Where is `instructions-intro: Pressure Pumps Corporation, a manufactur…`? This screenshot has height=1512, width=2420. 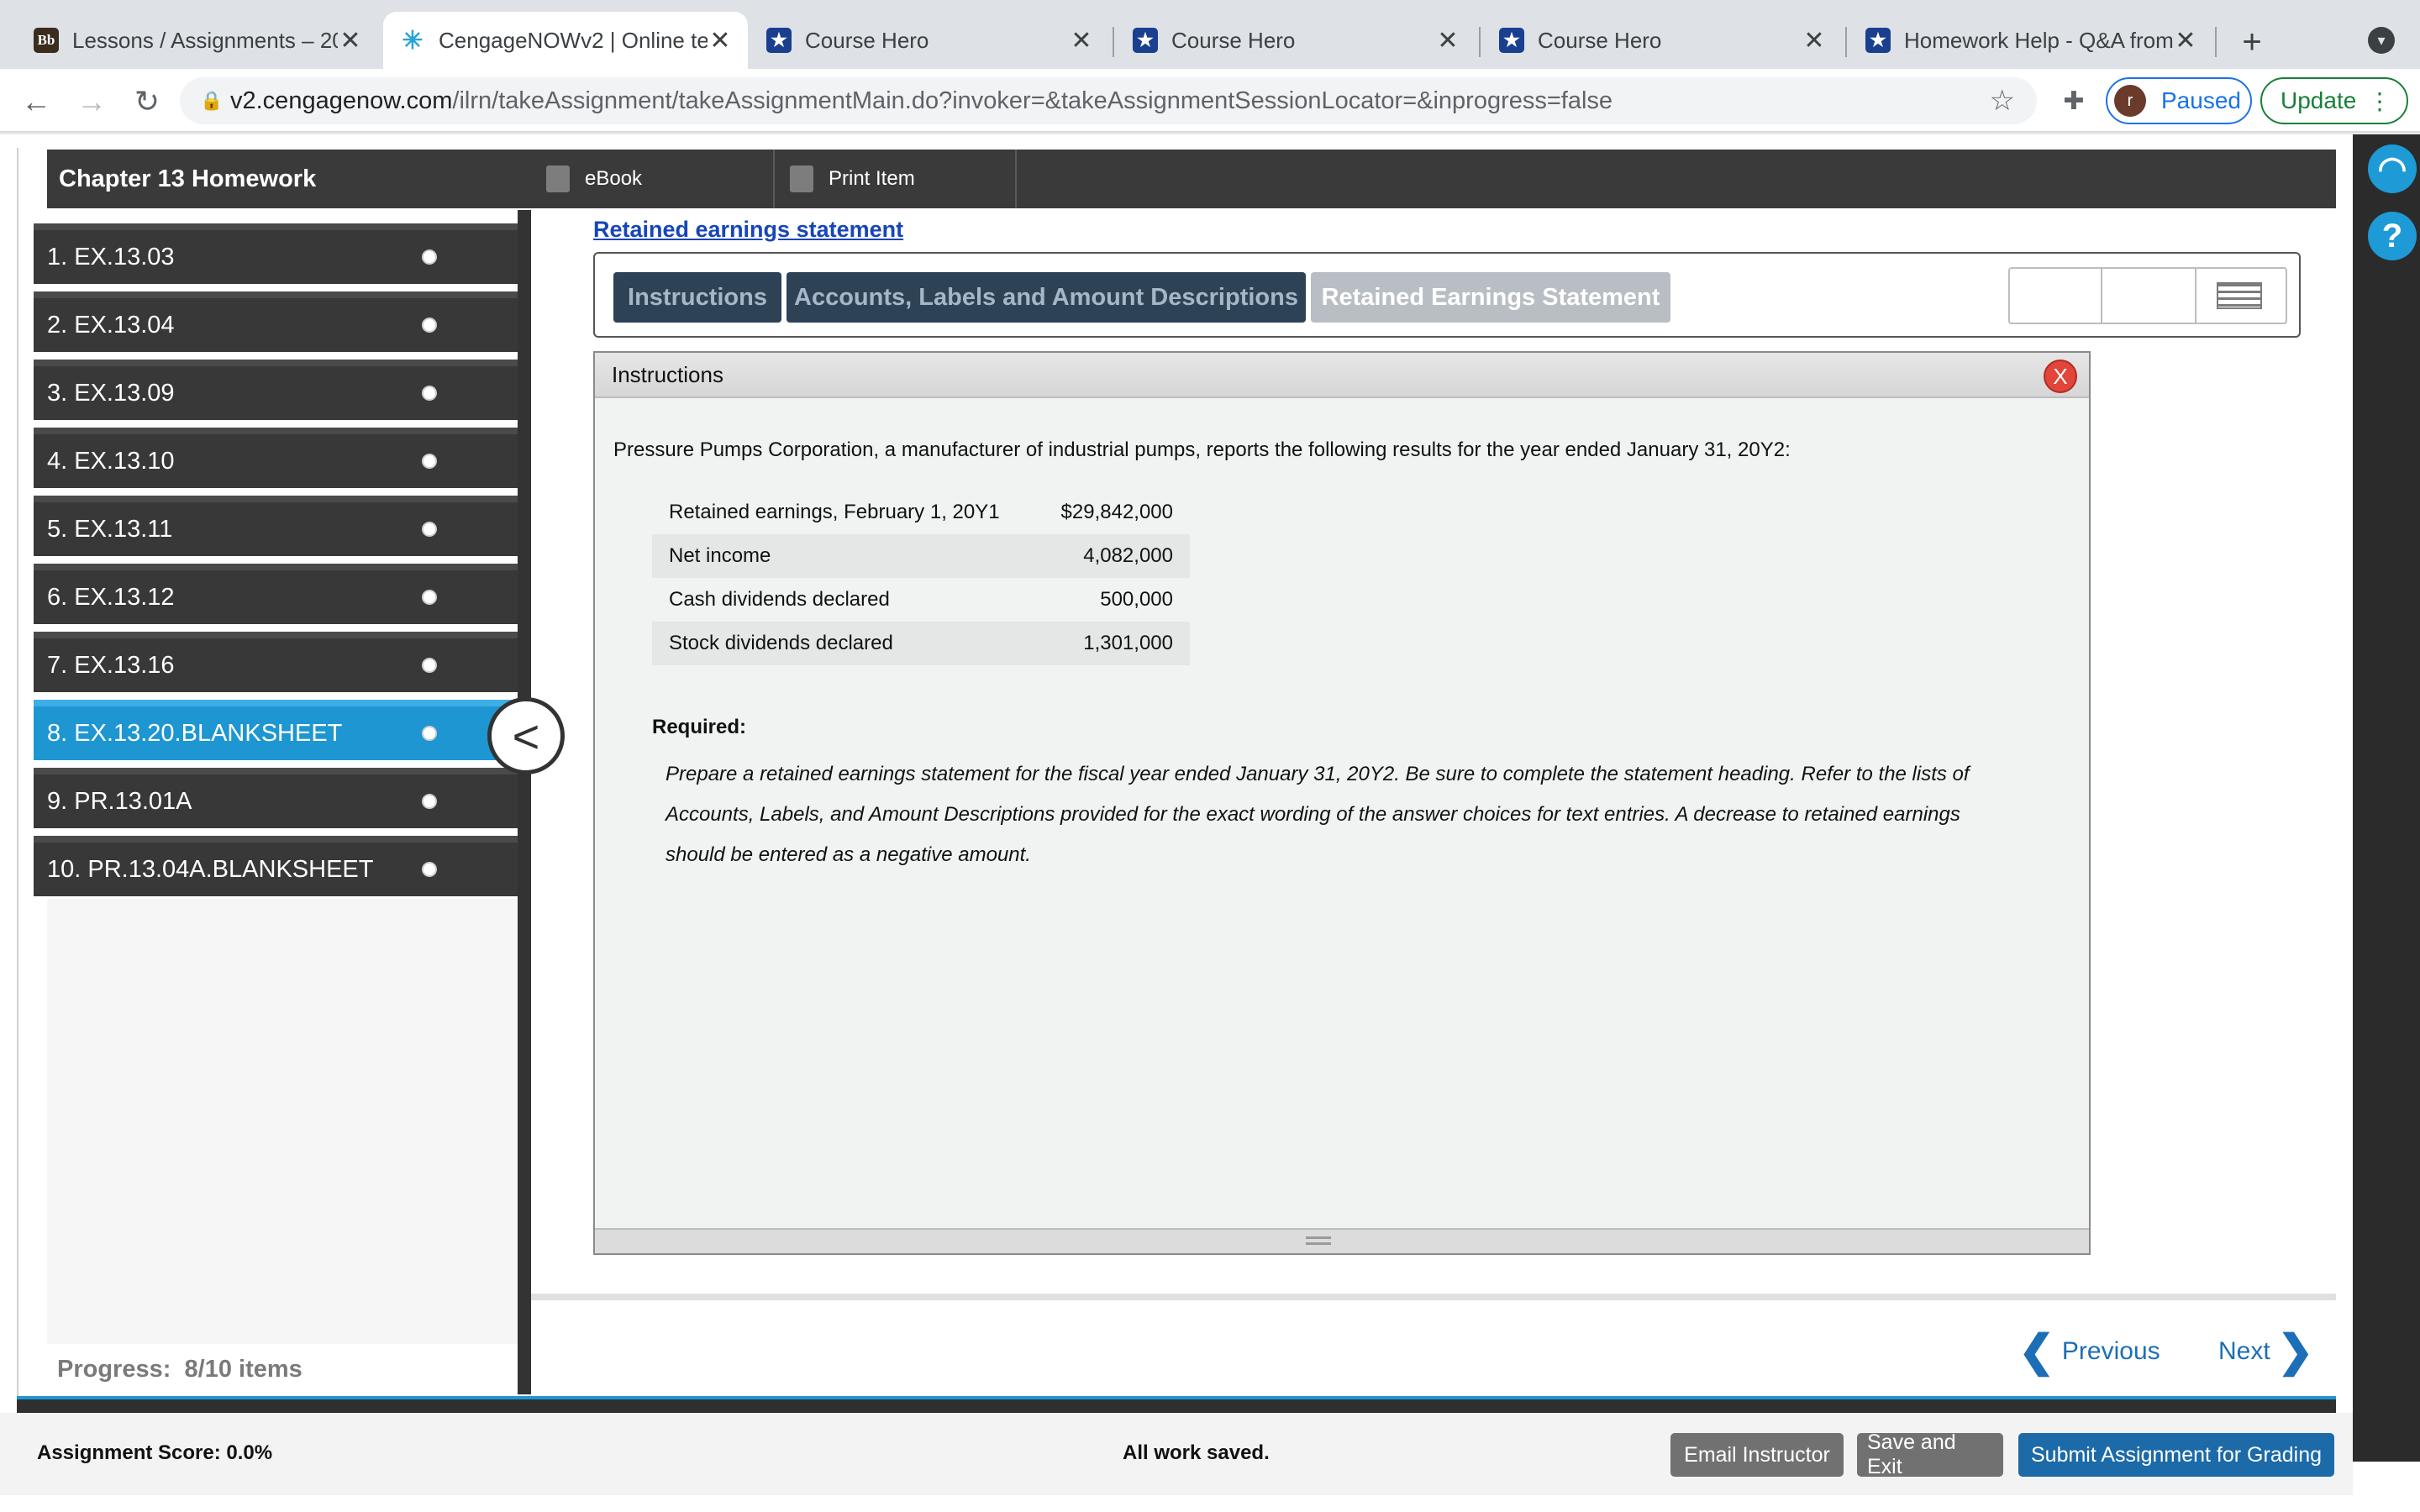
instructions-intro: Pressure Pumps Corporation, a manufactur… is located at coordinates (1202, 449).